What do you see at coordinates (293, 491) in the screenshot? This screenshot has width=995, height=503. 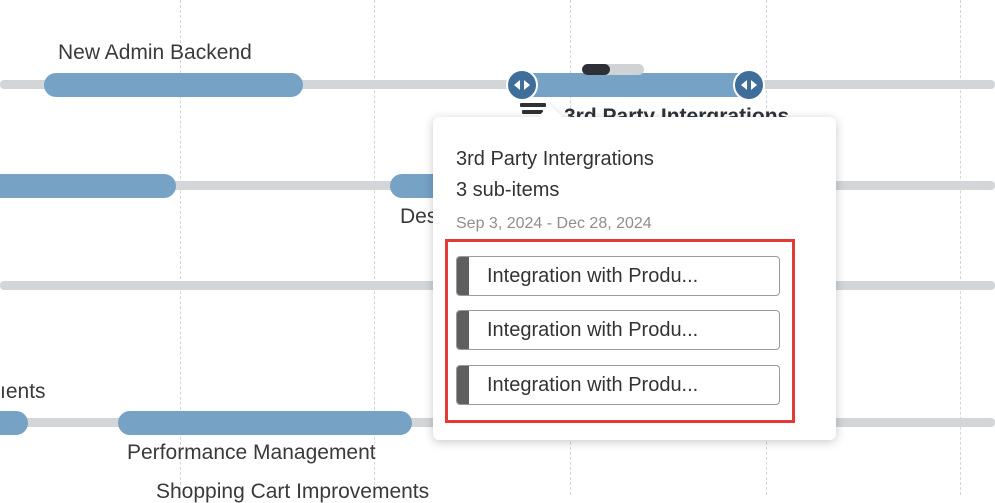 I see `bar-label-shopping-cart-improvements: Shopping Cart Improvements` at bounding box center [293, 491].